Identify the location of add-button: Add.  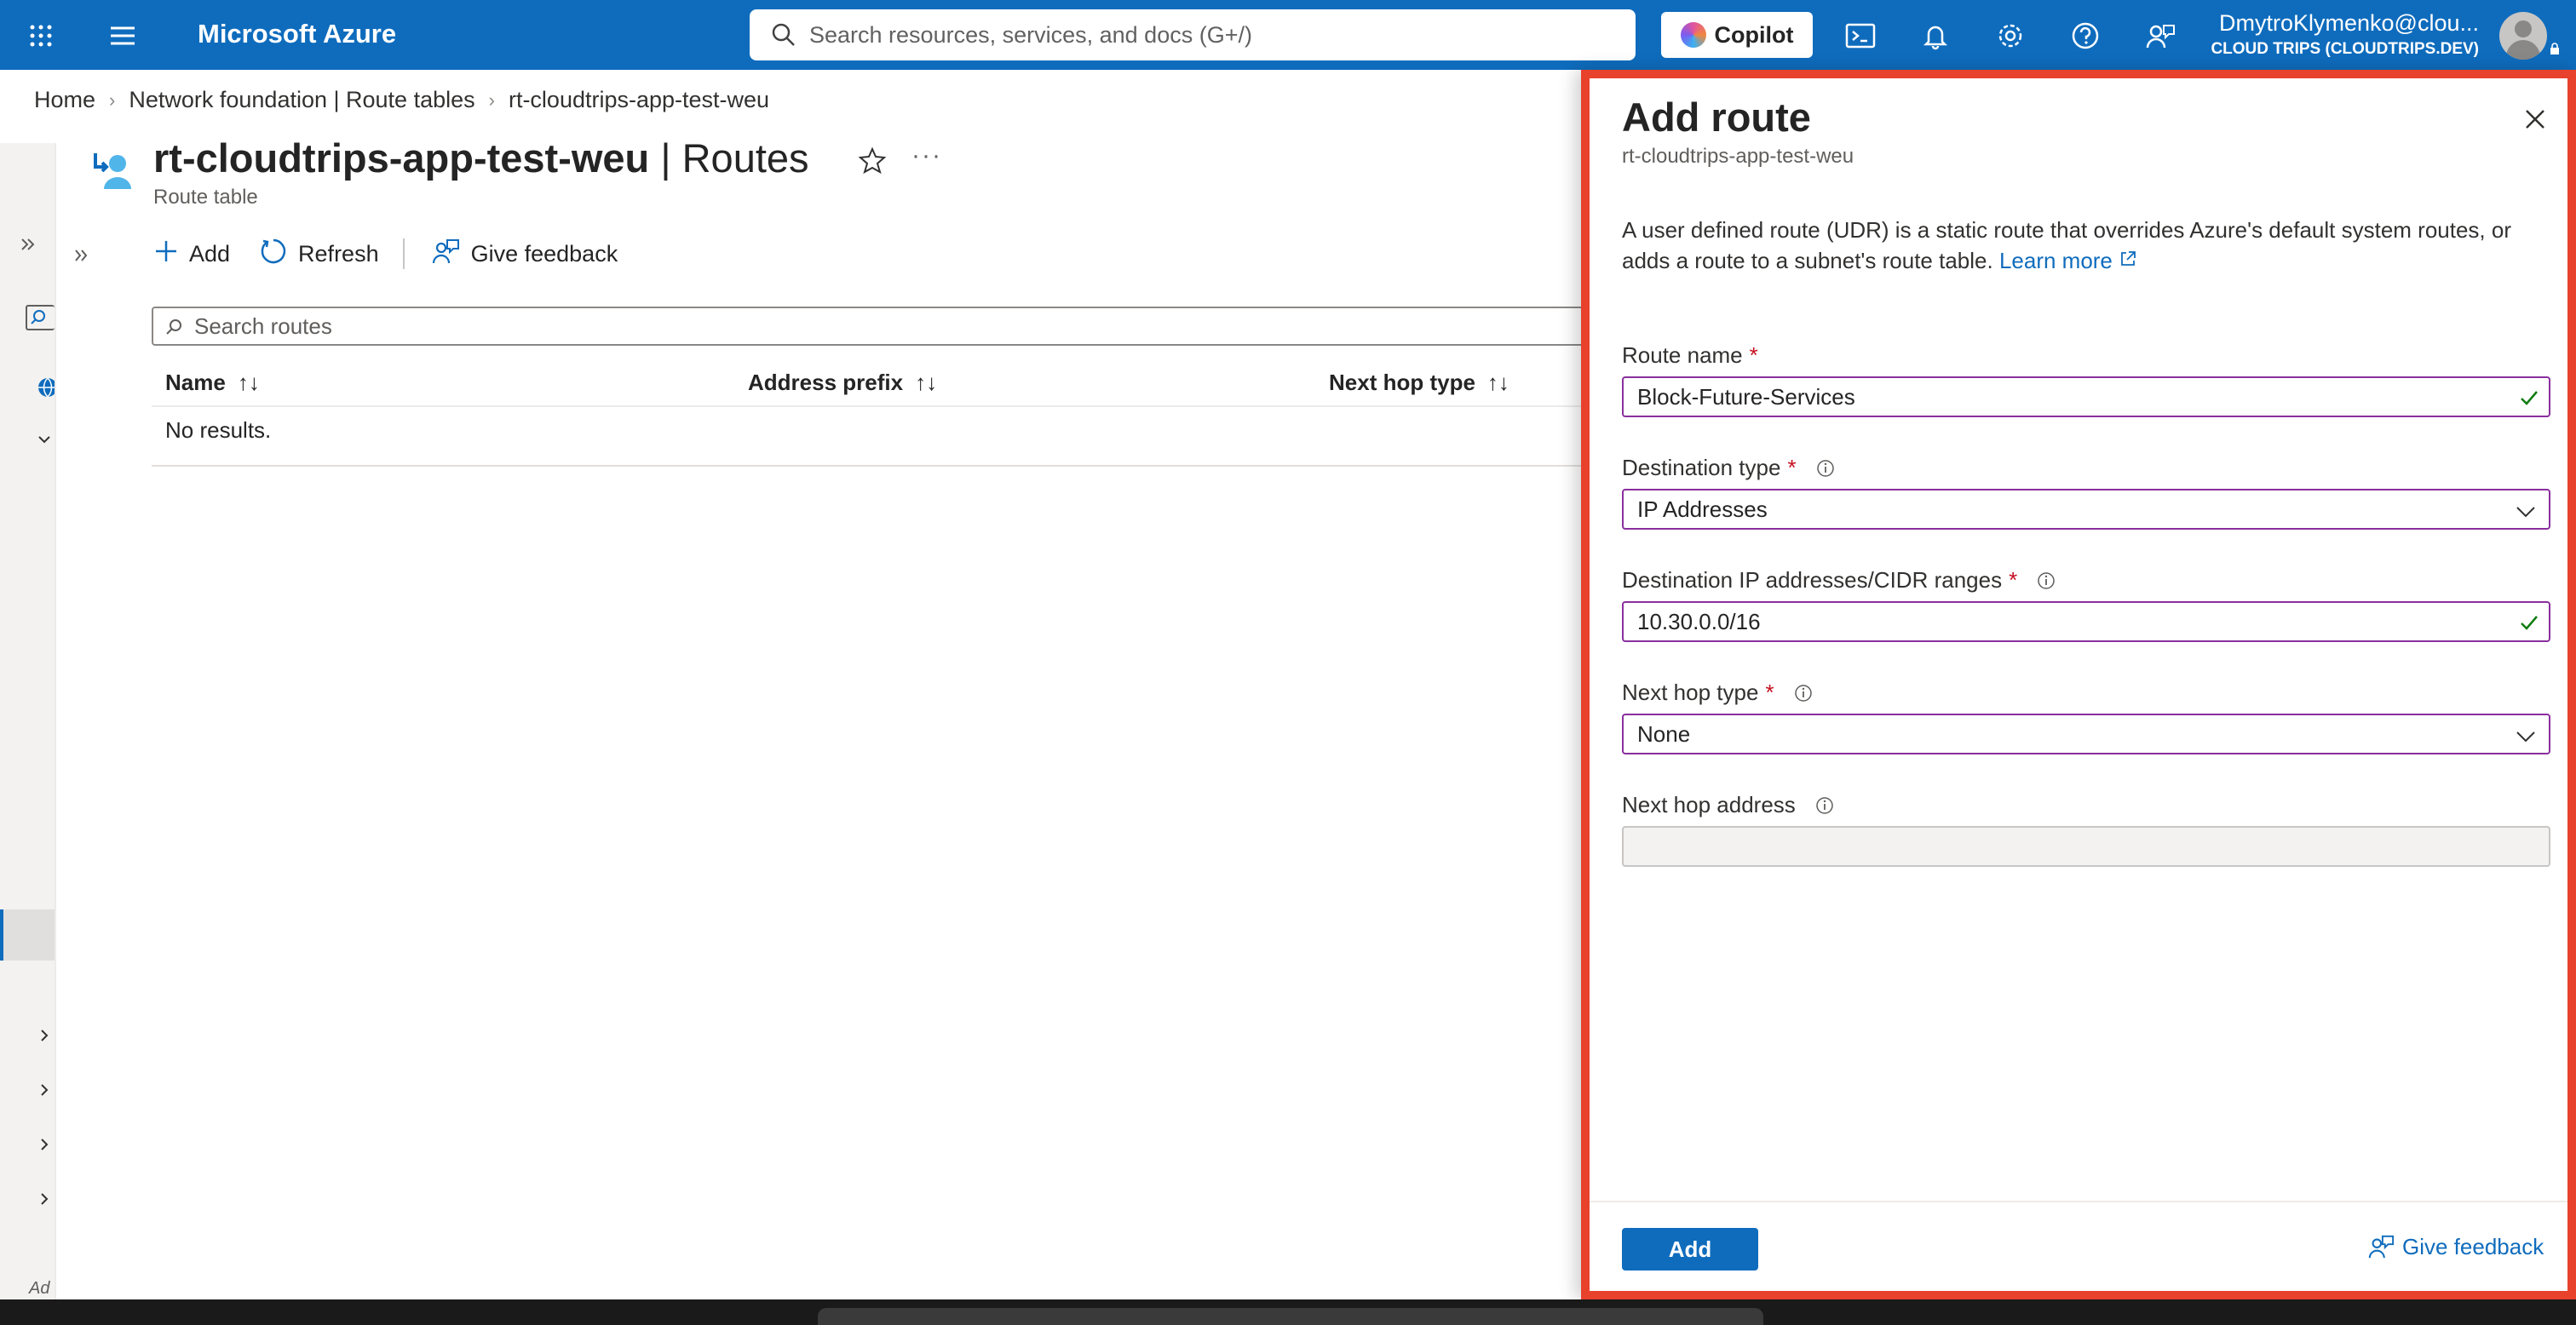
(191, 254).